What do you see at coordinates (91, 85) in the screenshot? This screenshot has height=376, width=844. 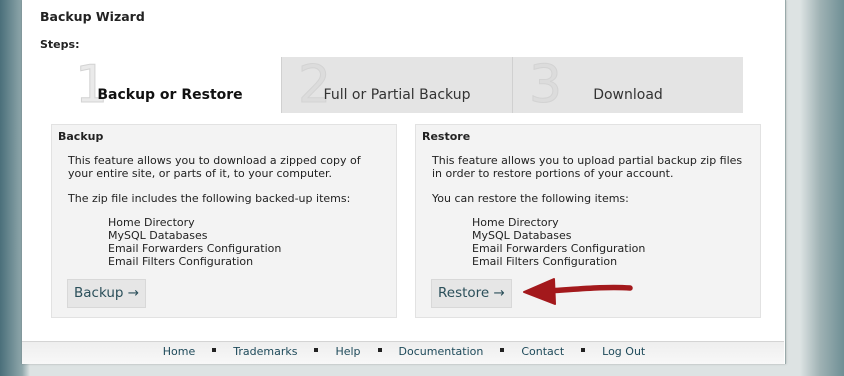 I see `step-1-number-icon: 1` at bounding box center [91, 85].